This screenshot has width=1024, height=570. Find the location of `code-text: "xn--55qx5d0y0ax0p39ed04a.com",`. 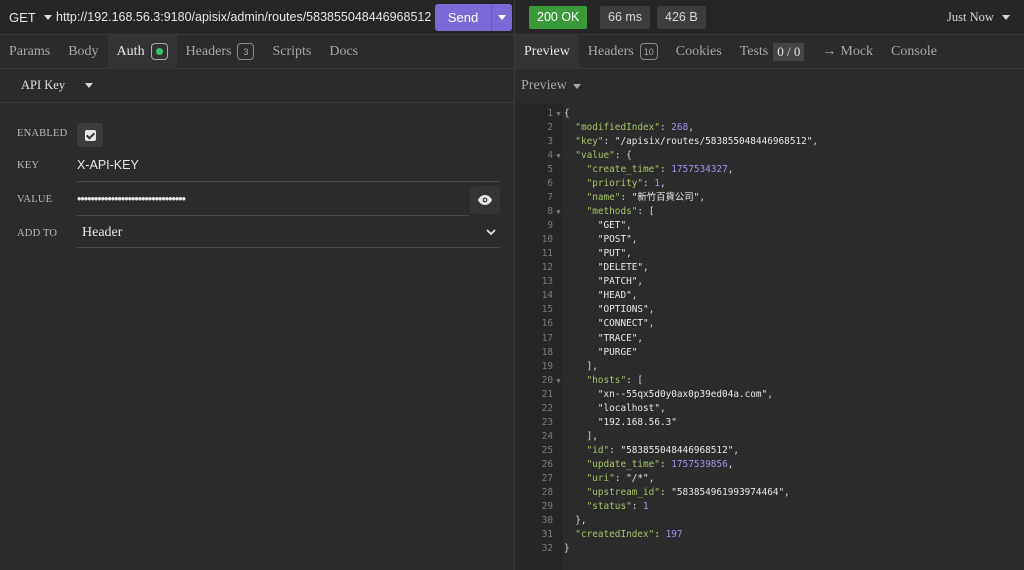

code-text: "xn--55qx5d0y0ax0p39ed04a.com", is located at coordinates (685, 394).